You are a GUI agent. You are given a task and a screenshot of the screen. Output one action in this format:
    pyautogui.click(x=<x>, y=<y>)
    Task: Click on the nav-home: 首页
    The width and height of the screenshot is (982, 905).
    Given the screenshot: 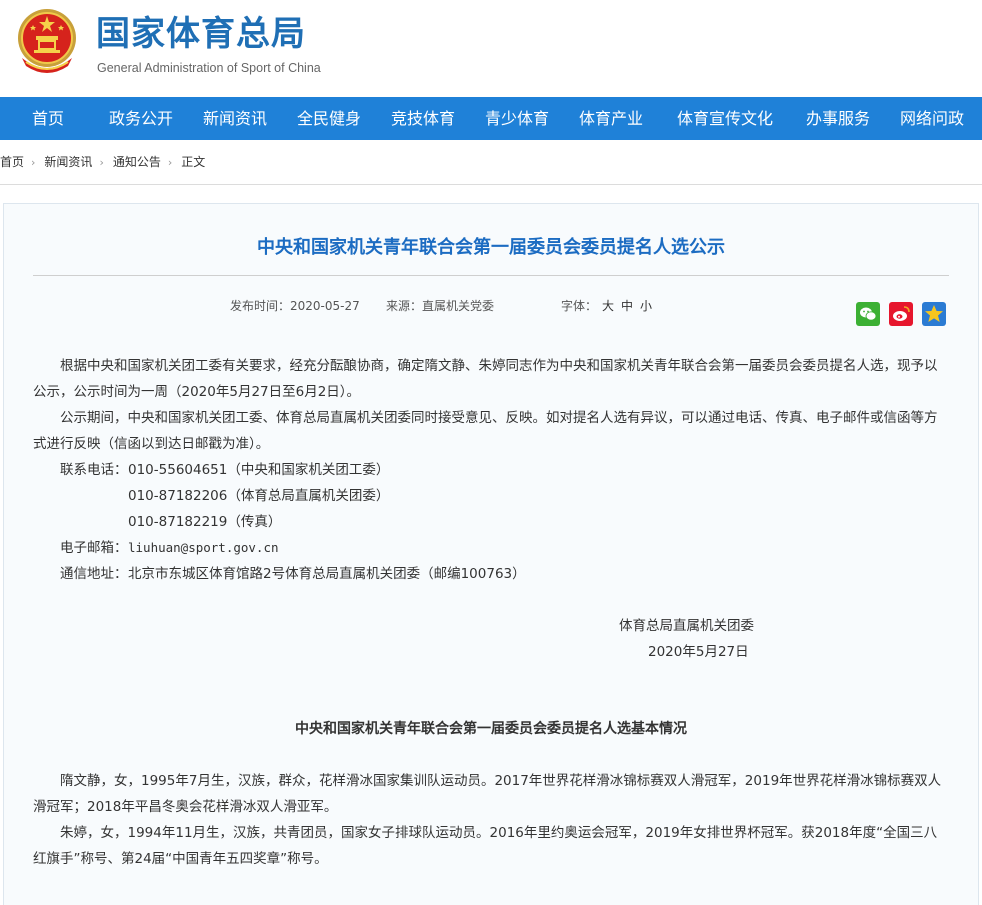 What is the action you would take?
    pyautogui.click(x=48, y=118)
    